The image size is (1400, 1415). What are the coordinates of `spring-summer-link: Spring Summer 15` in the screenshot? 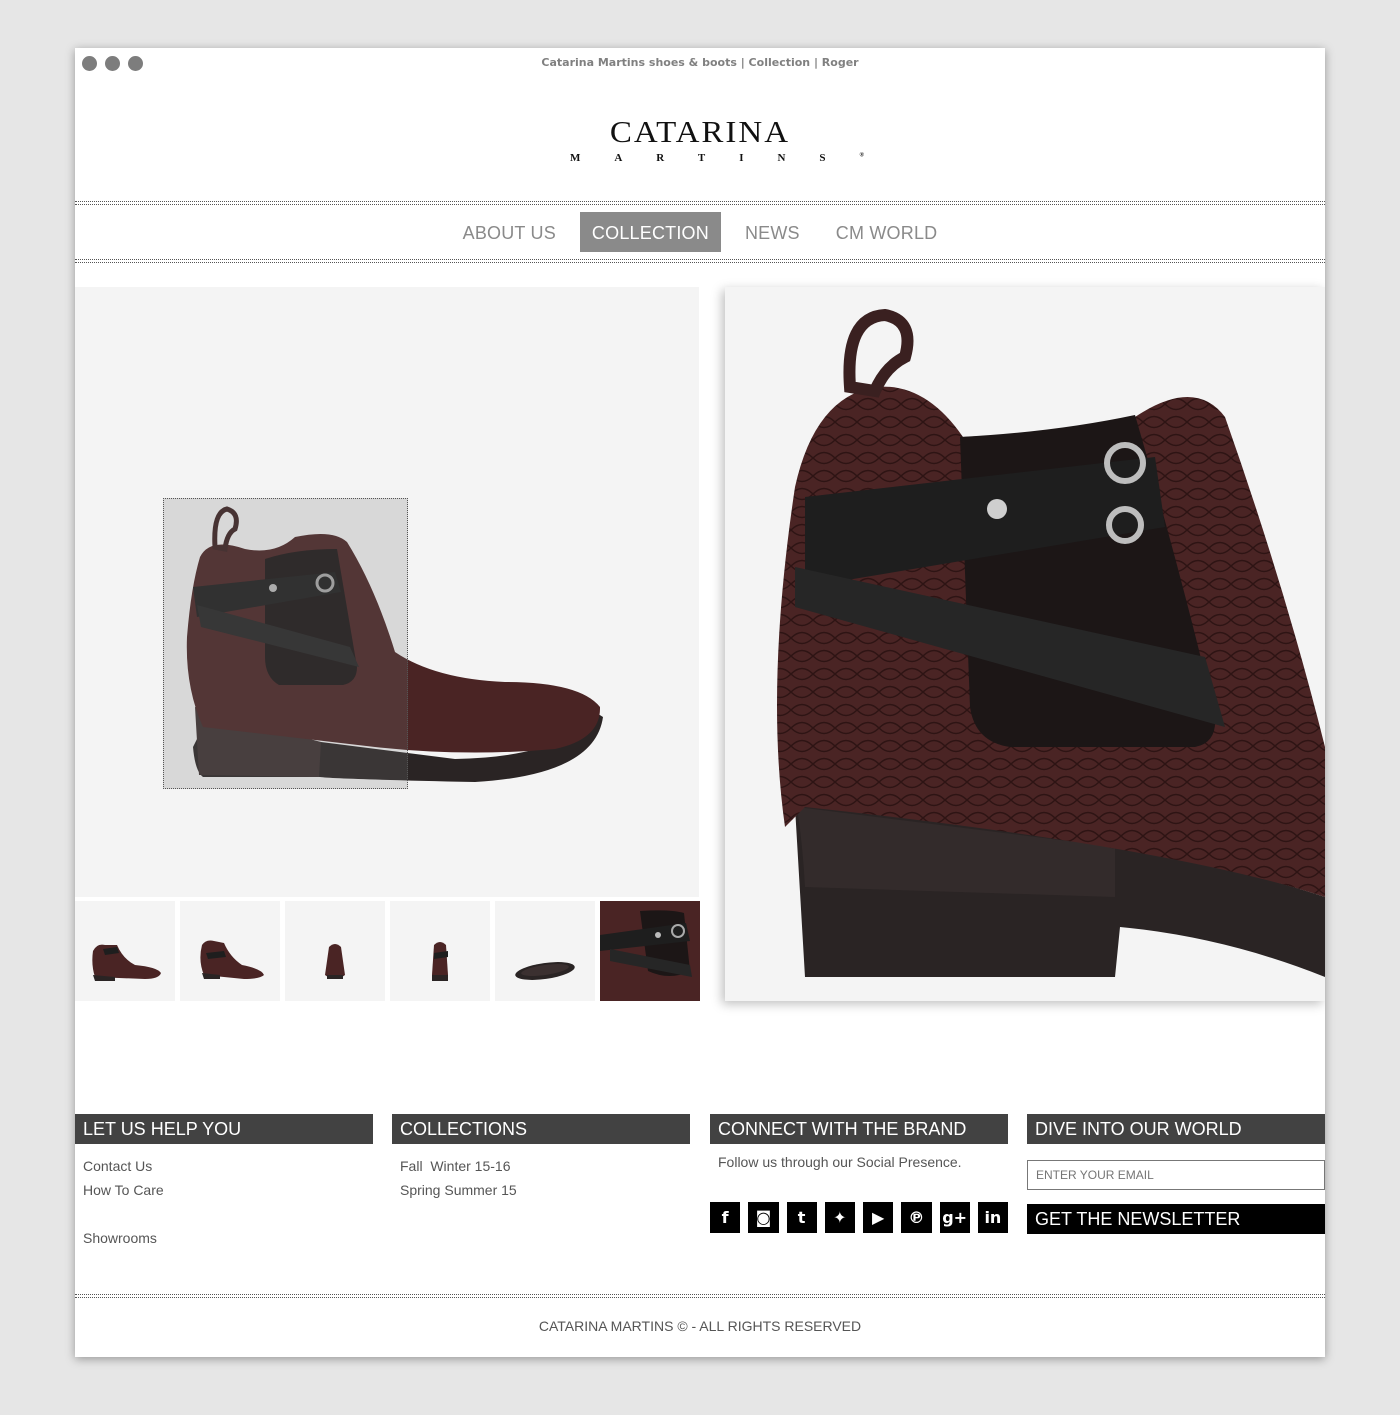 It's located at (545, 1190).